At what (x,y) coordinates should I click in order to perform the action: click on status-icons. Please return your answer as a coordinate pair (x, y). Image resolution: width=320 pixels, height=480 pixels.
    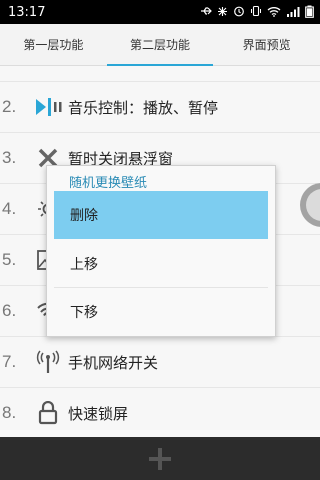
    Looking at the image, I should click on (257, 12).